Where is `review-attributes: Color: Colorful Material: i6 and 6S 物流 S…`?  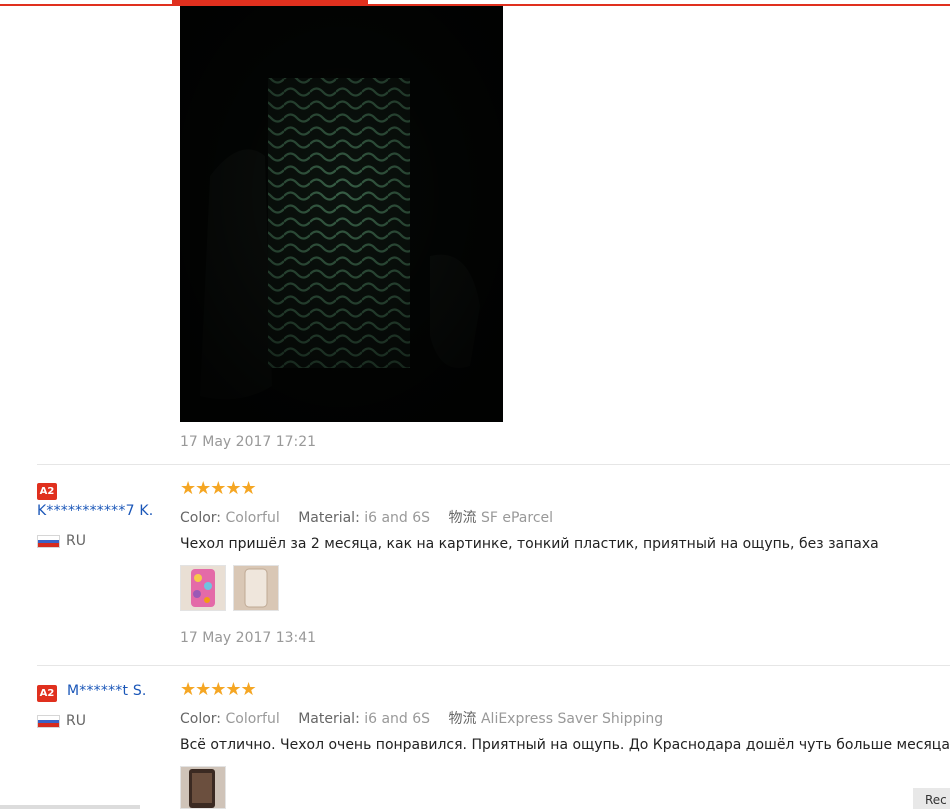 review-attributes: Color: Colorful Material: i6 and 6S 物流 S… is located at coordinates (366, 517).